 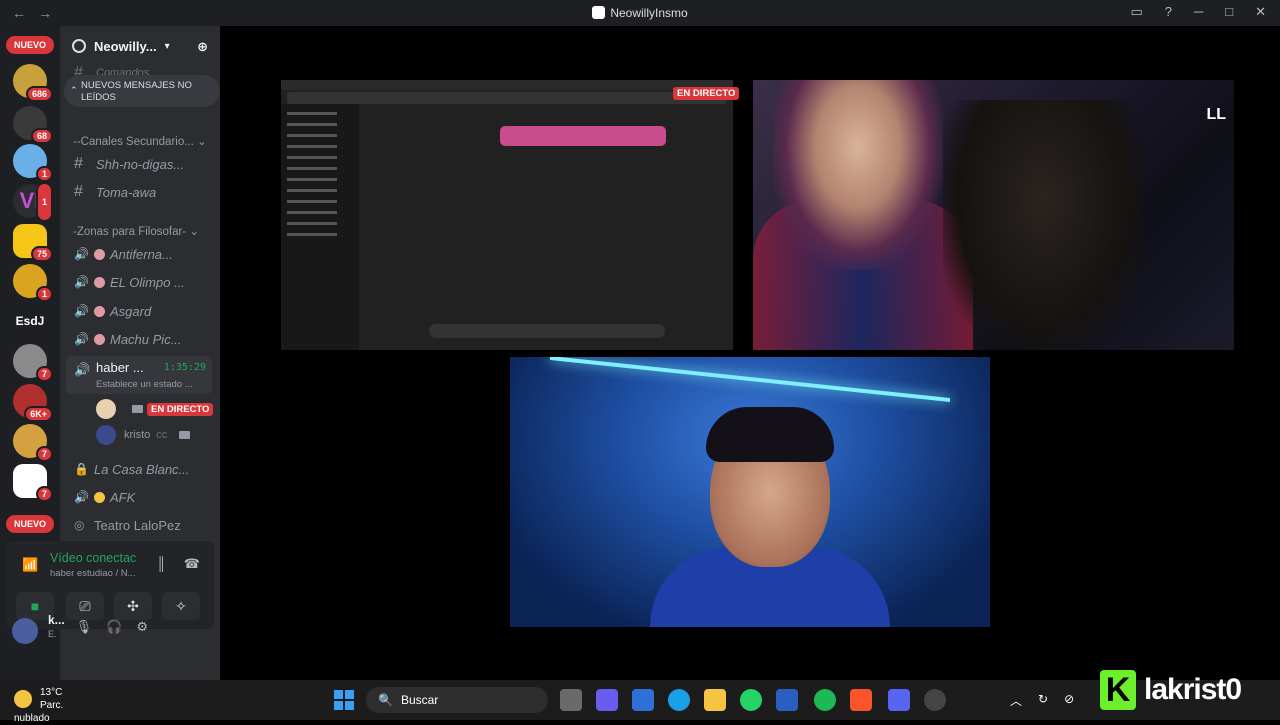 I want to click on new-unread-pill-bottom: NUEVO, so click(x=30, y=524).